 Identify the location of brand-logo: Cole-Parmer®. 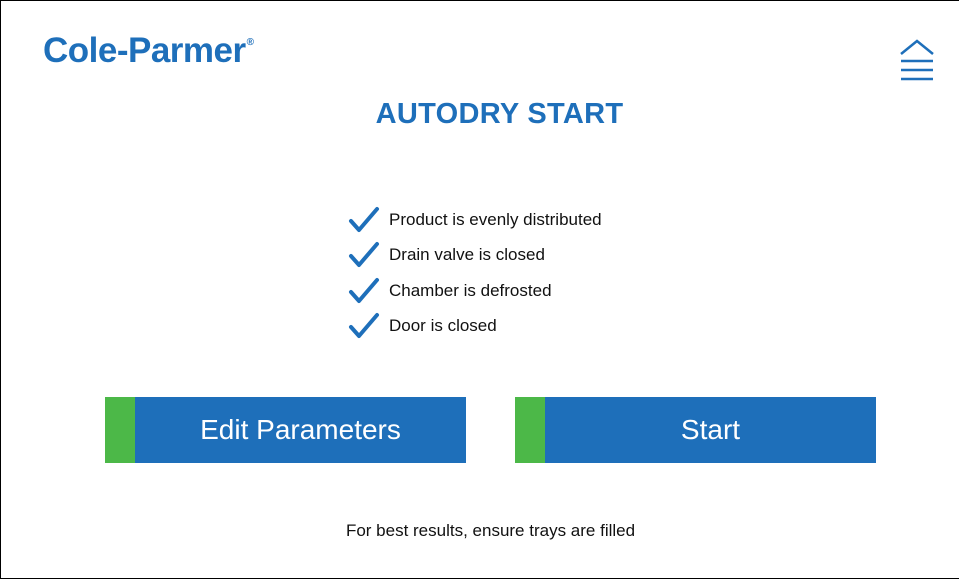
(148, 51).